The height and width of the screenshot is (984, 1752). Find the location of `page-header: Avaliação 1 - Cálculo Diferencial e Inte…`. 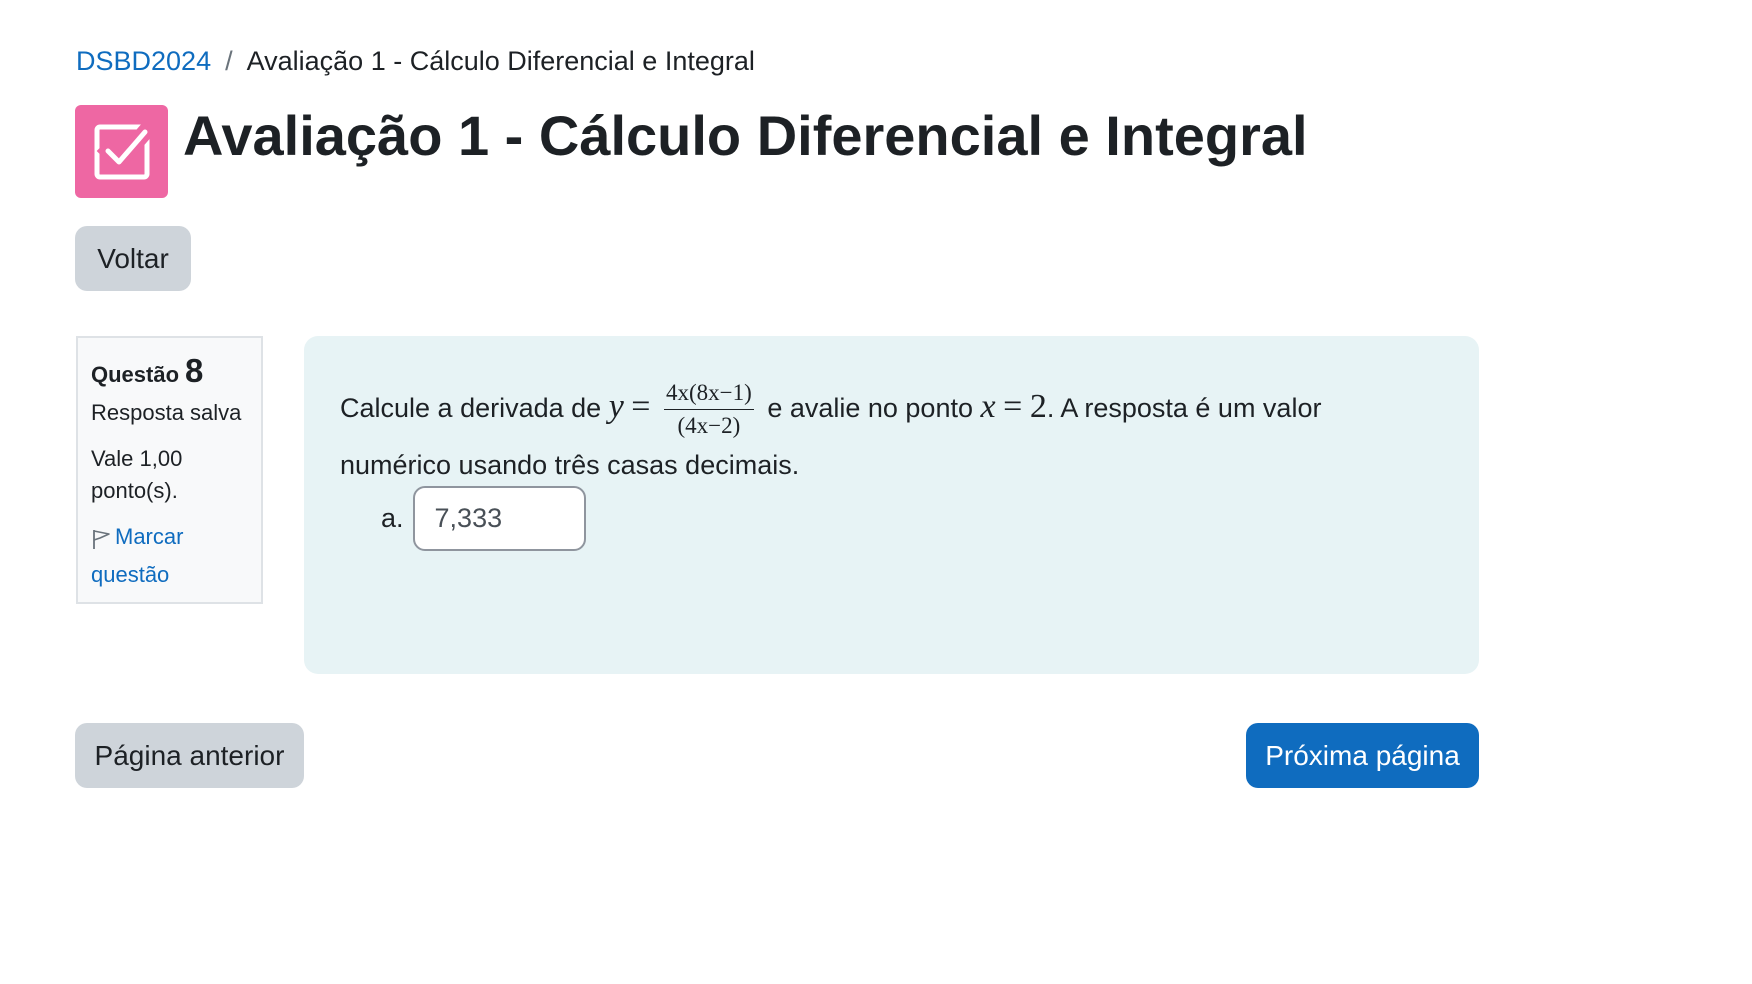

page-header: Avaliação 1 - Cálculo Diferencial e Inte… is located at coordinates (691, 151).